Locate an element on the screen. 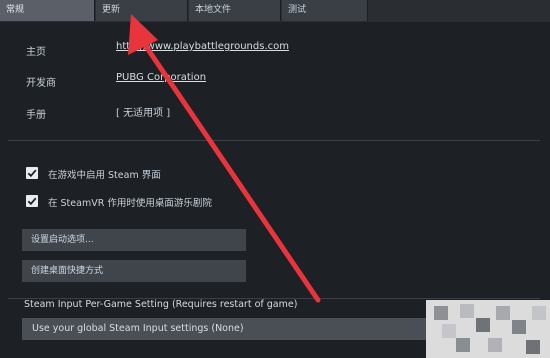 Image resolution: width=550 pixels, height=358 pixels. create-desktop-shortcut-button: 创建桌面快捷方式 is located at coordinates (134, 271).